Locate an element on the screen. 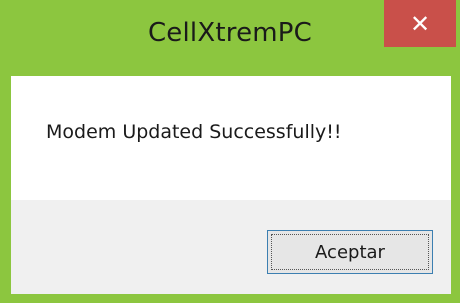  close-button: ✕ is located at coordinates (420, 23).